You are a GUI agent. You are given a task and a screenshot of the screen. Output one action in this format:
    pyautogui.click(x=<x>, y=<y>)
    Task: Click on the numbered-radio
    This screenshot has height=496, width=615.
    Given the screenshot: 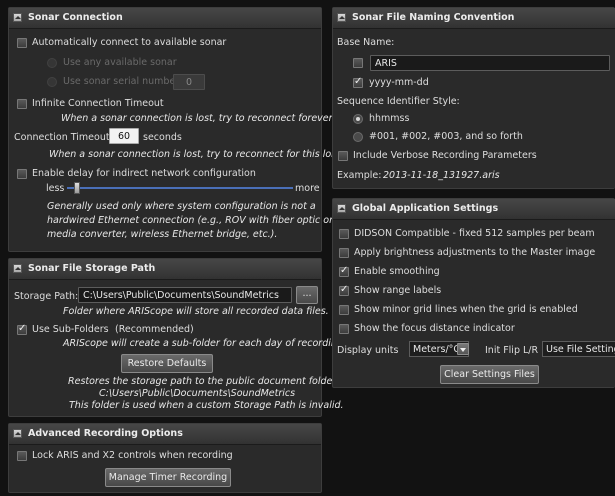 What is the action you would take?
    pyautogui.click(x=358, y=137)
    